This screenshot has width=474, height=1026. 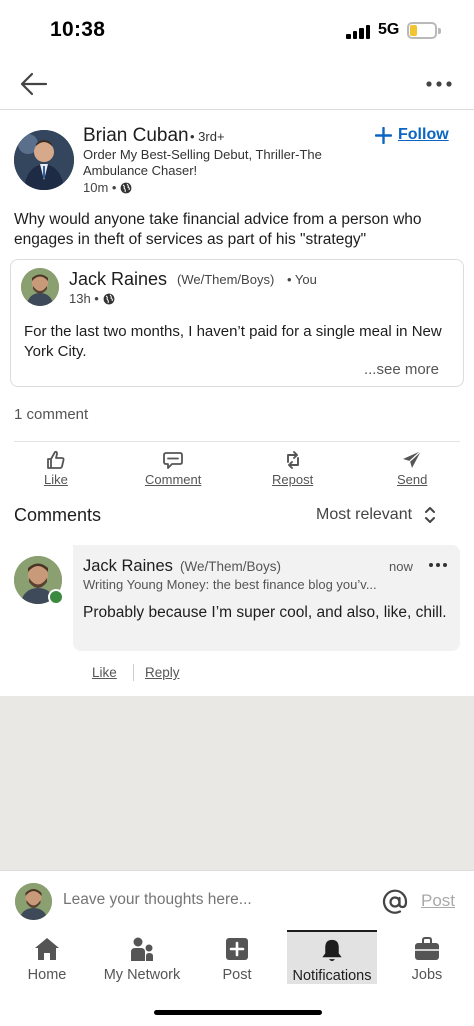 I want to click on comment-more-icon, so click(x=438, y=565).